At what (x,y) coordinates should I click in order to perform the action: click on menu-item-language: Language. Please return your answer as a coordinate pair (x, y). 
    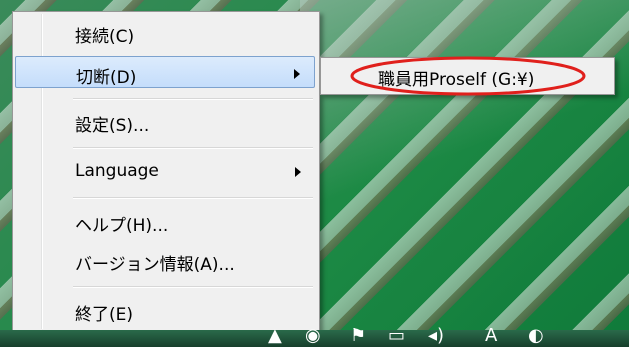
    Looking at the image, I should click on (165, 171).